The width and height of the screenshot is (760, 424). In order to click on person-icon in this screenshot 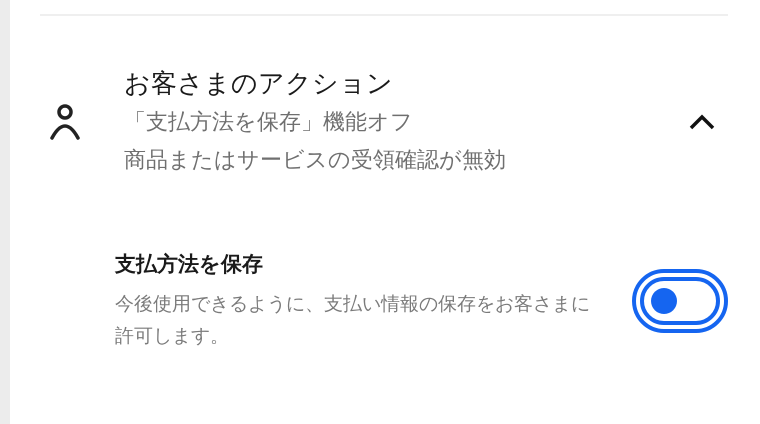, I will do `click(65, 122)`.